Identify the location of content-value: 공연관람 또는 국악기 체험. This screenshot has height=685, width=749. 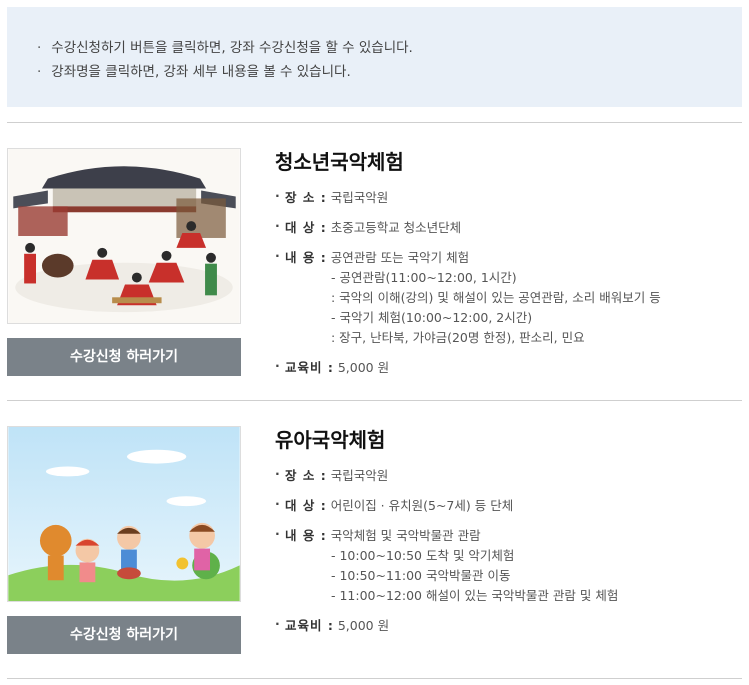
(400, 257).